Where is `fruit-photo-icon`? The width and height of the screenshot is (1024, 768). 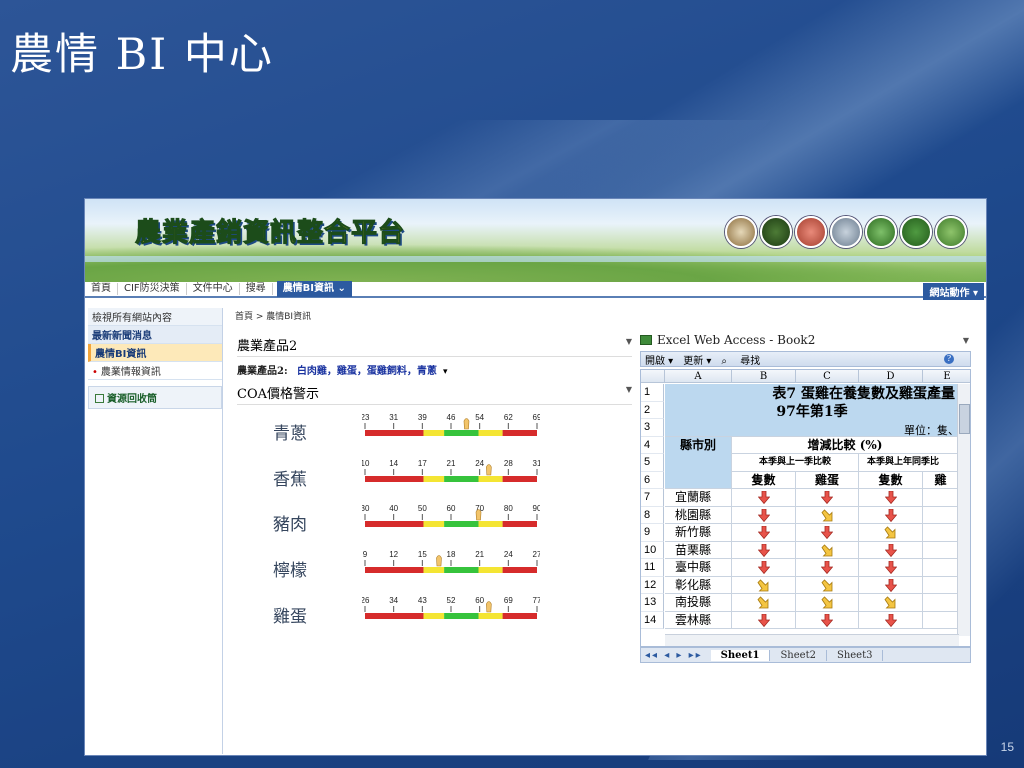
fruit-photo-icon is located at coordinates (916, 232).